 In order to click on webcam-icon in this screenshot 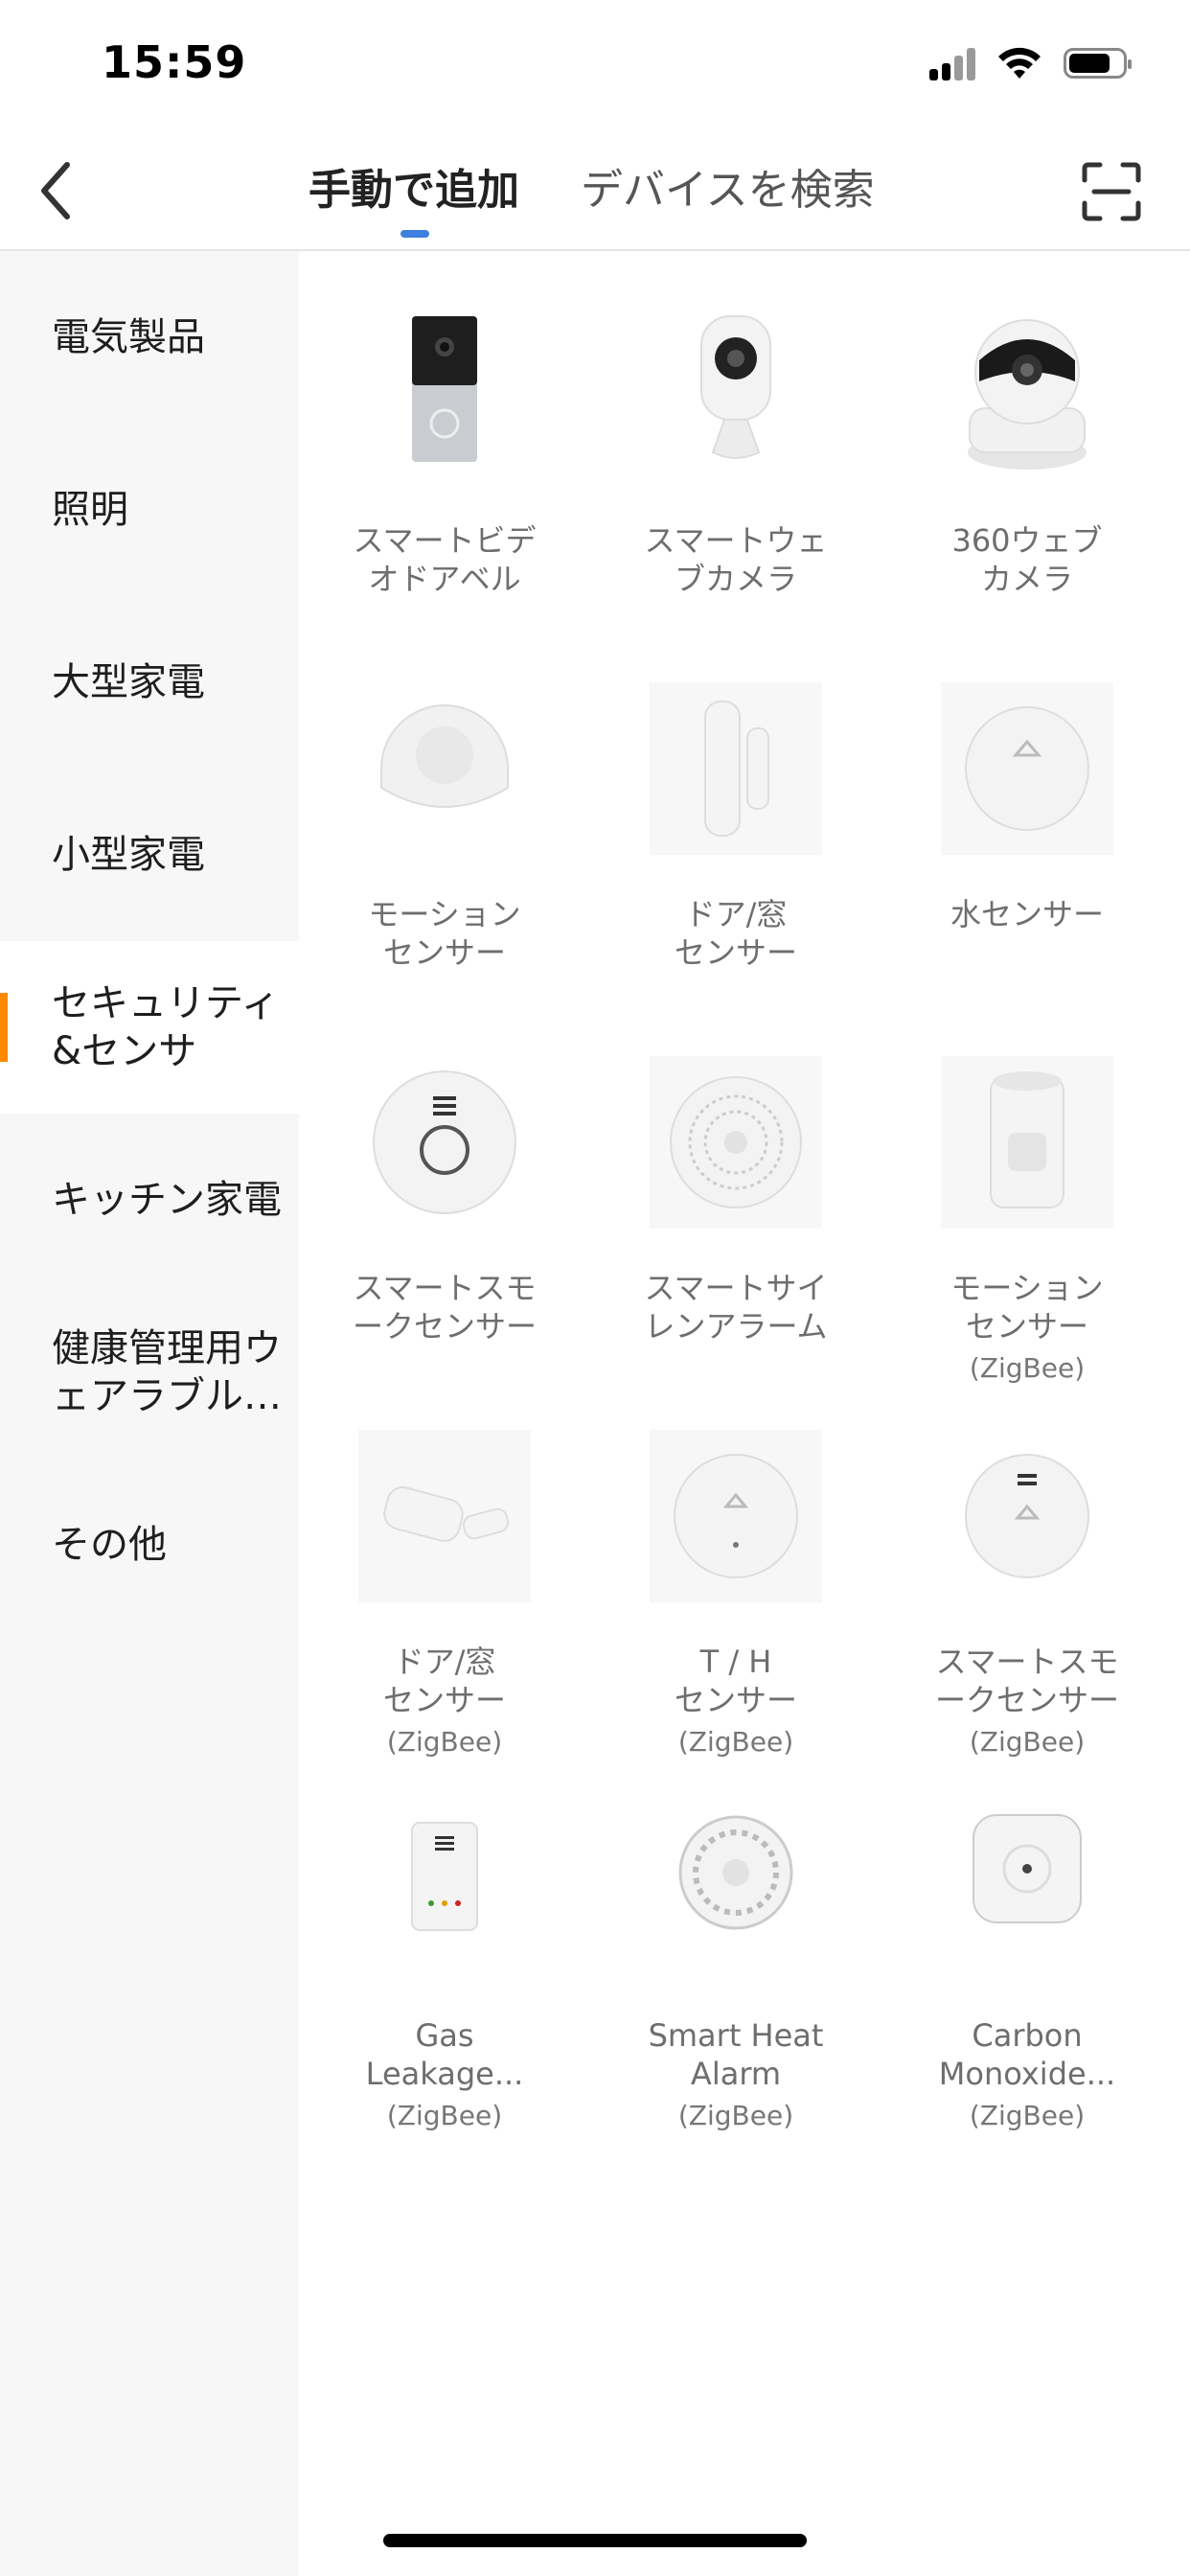, I will do `click(736, 395)`.